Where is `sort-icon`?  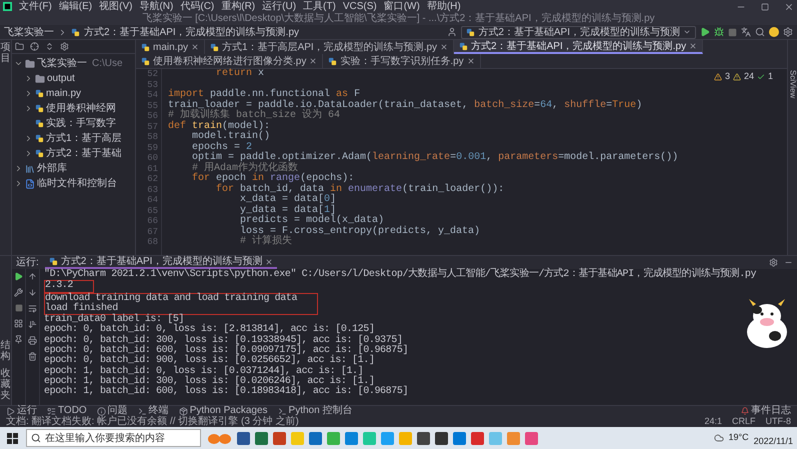 sort-icon is located at coordinates (32, 324).